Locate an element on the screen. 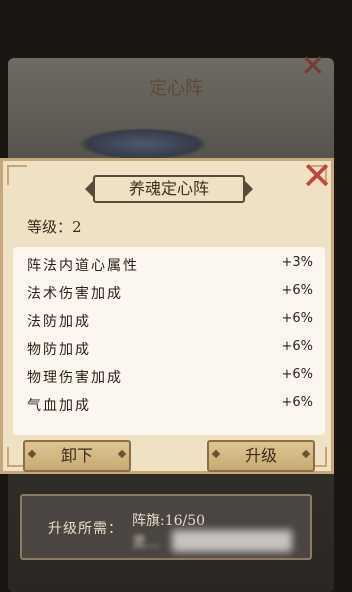 The width and height of the screenshot is (352, 592). attribute-value: +3% is located at coordinates (297, 262).